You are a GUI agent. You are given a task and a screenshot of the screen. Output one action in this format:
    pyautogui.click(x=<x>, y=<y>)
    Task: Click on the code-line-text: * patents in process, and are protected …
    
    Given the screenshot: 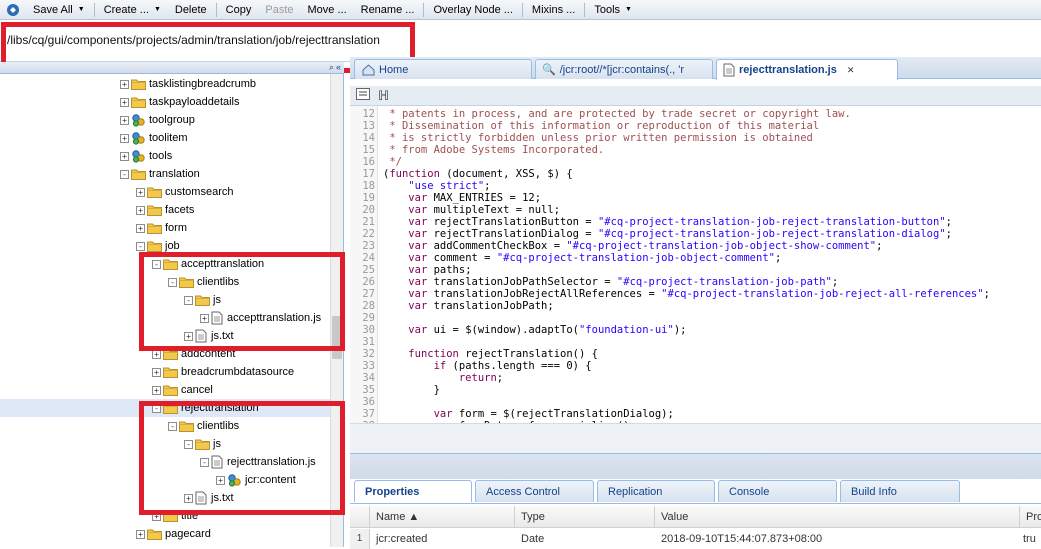 What is the action you would take?
    pyautogui.click(x=616, y=114)
    